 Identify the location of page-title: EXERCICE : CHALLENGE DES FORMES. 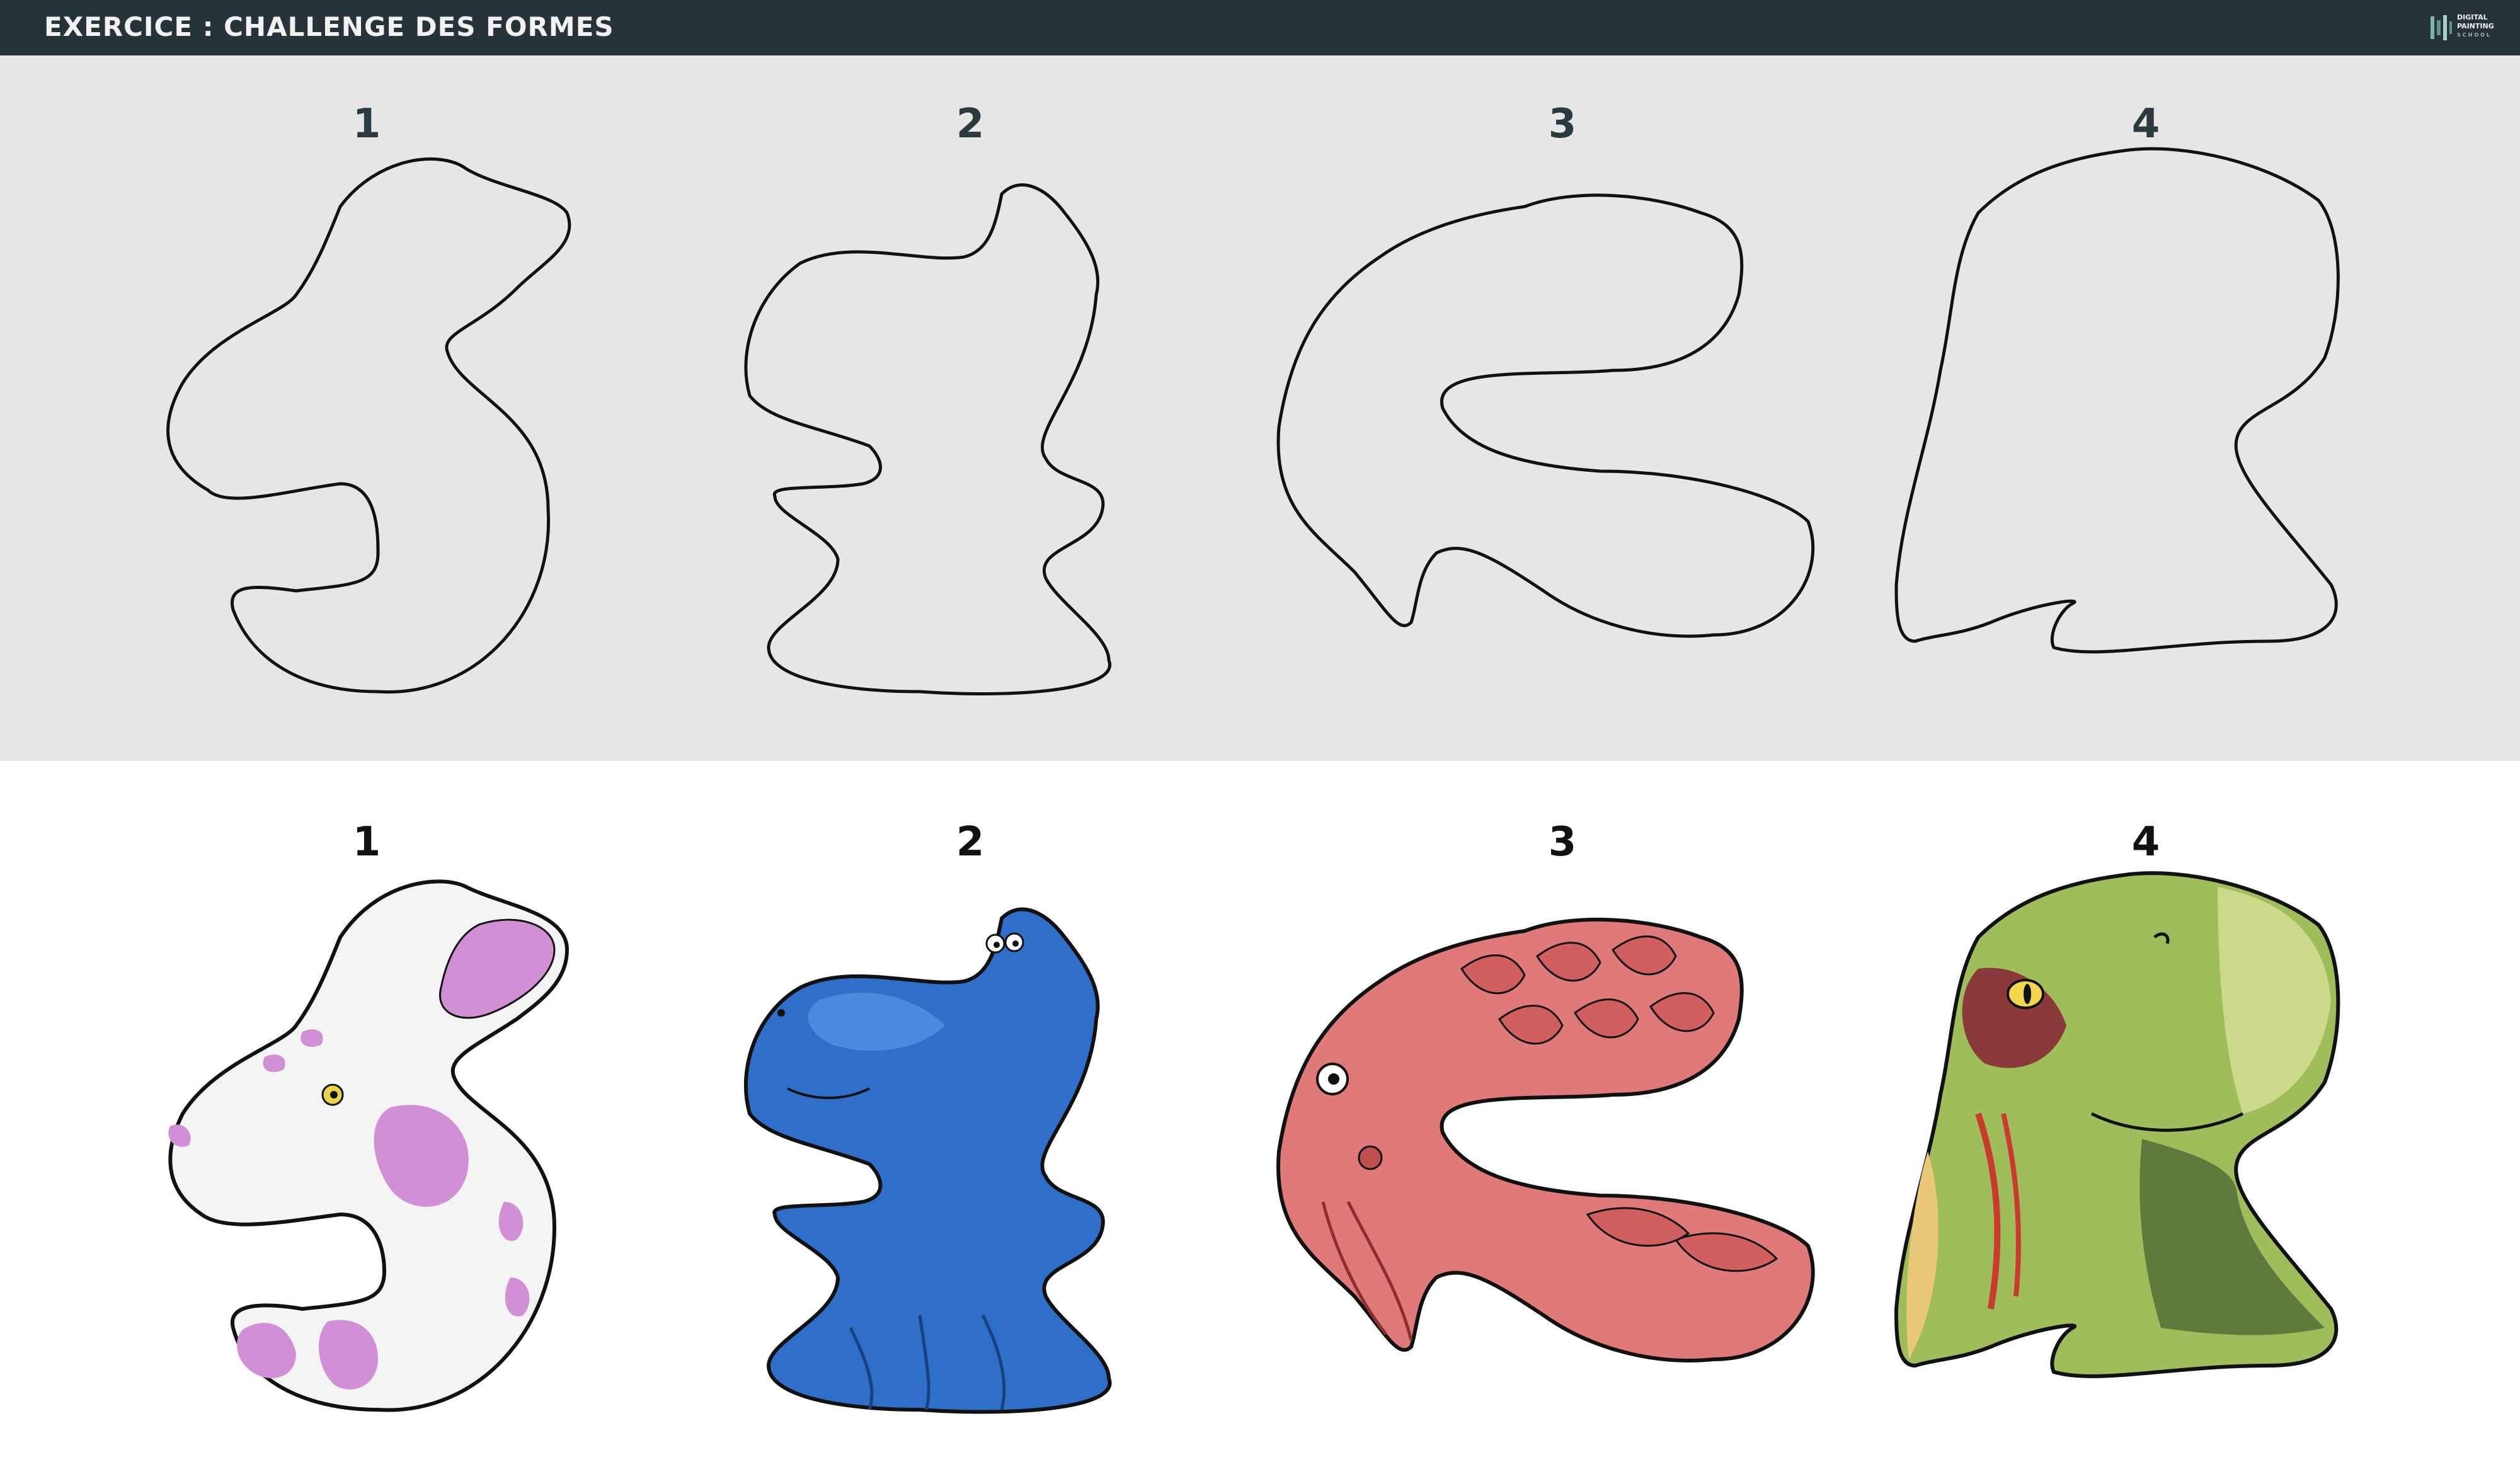
(329, 26).